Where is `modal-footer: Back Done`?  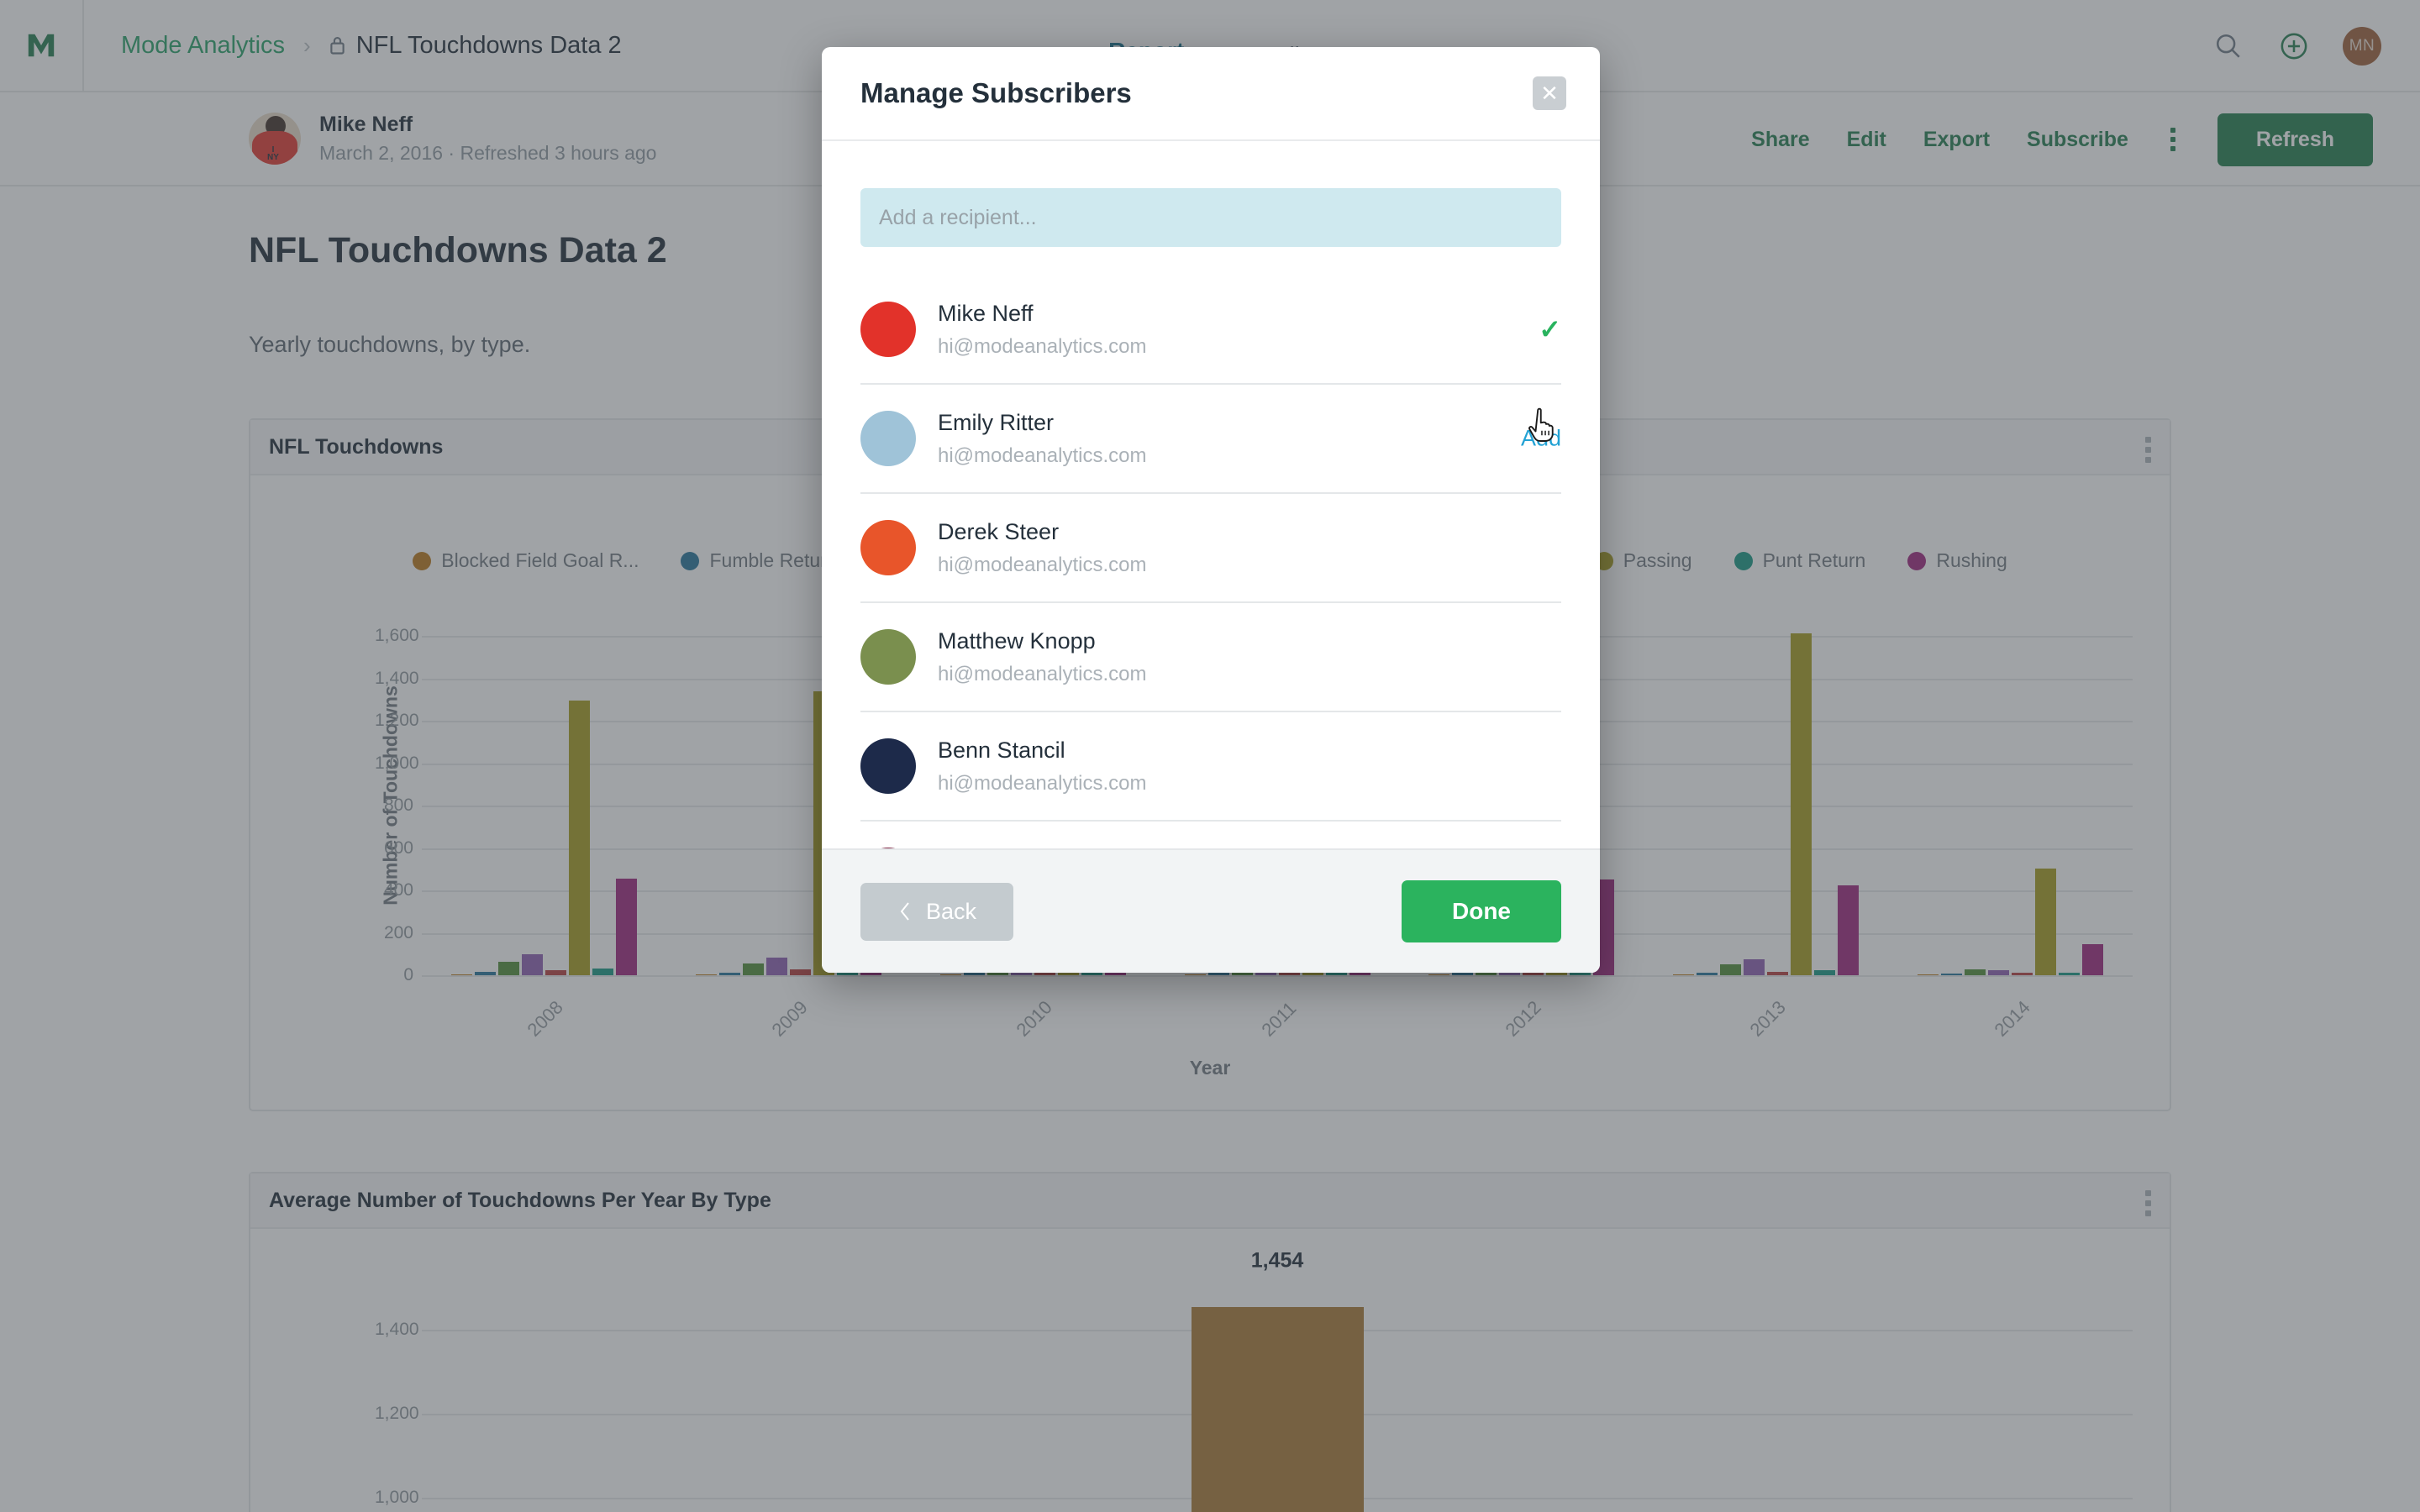
modal-footer: Back Done is located at coordinates (1211, 910).